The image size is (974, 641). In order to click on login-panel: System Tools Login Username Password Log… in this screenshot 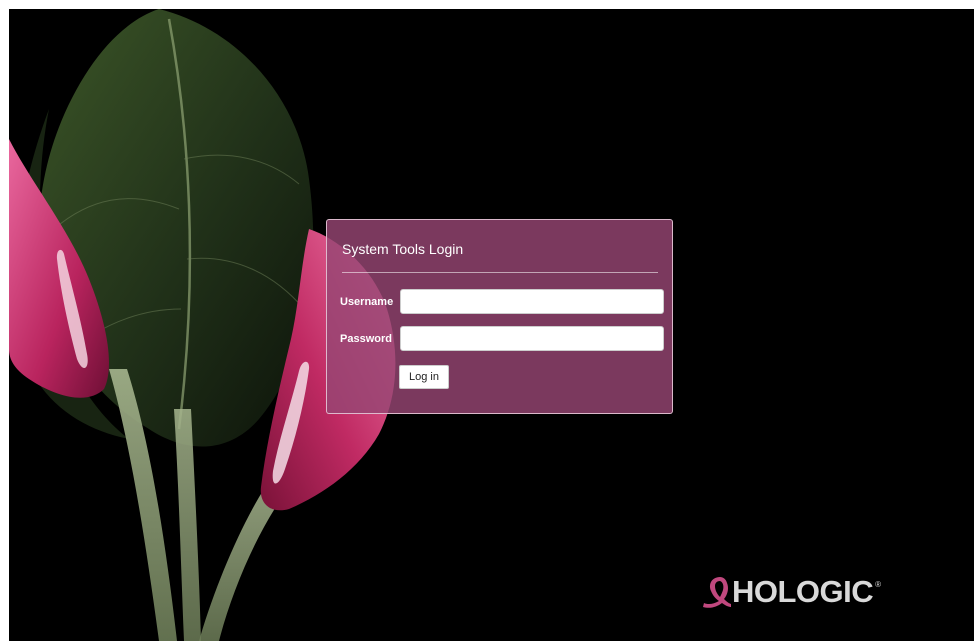, I will do `click(499, 316)`.